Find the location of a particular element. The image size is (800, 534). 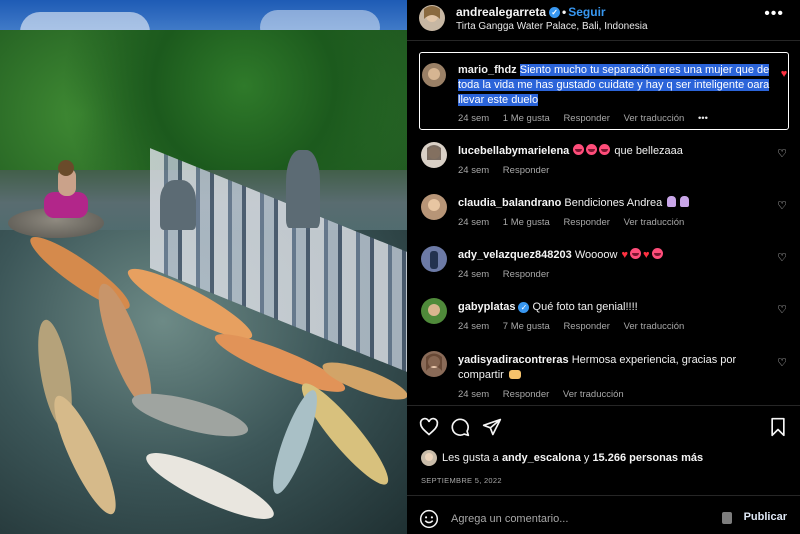

add-comment-bar: Publicar is located at coordinates (603, 518).